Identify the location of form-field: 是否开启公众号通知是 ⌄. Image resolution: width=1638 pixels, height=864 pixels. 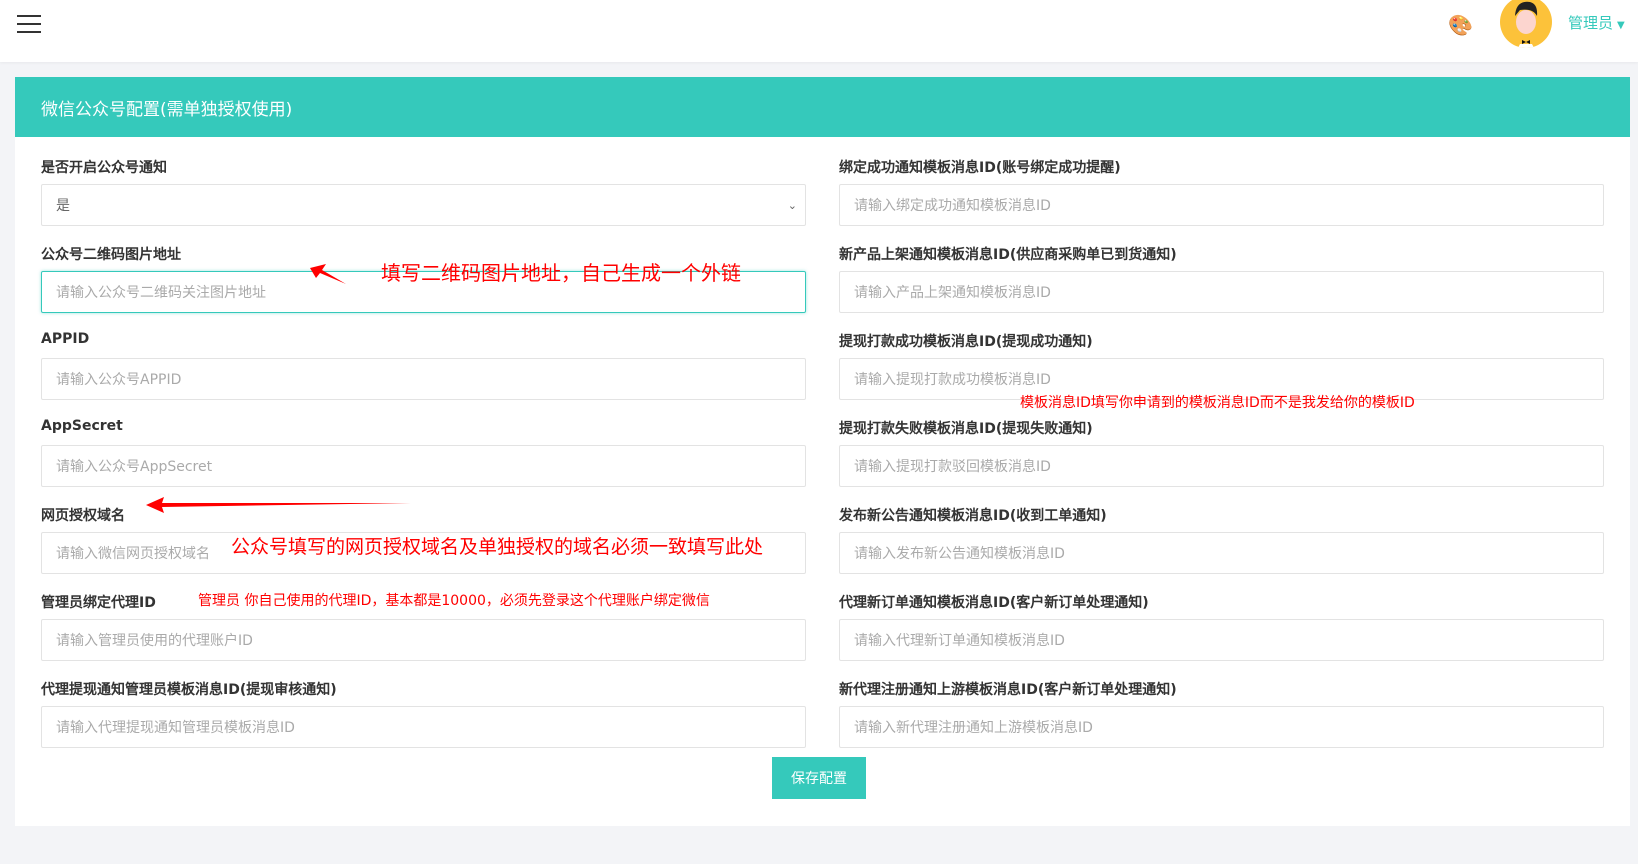
(423, 191).